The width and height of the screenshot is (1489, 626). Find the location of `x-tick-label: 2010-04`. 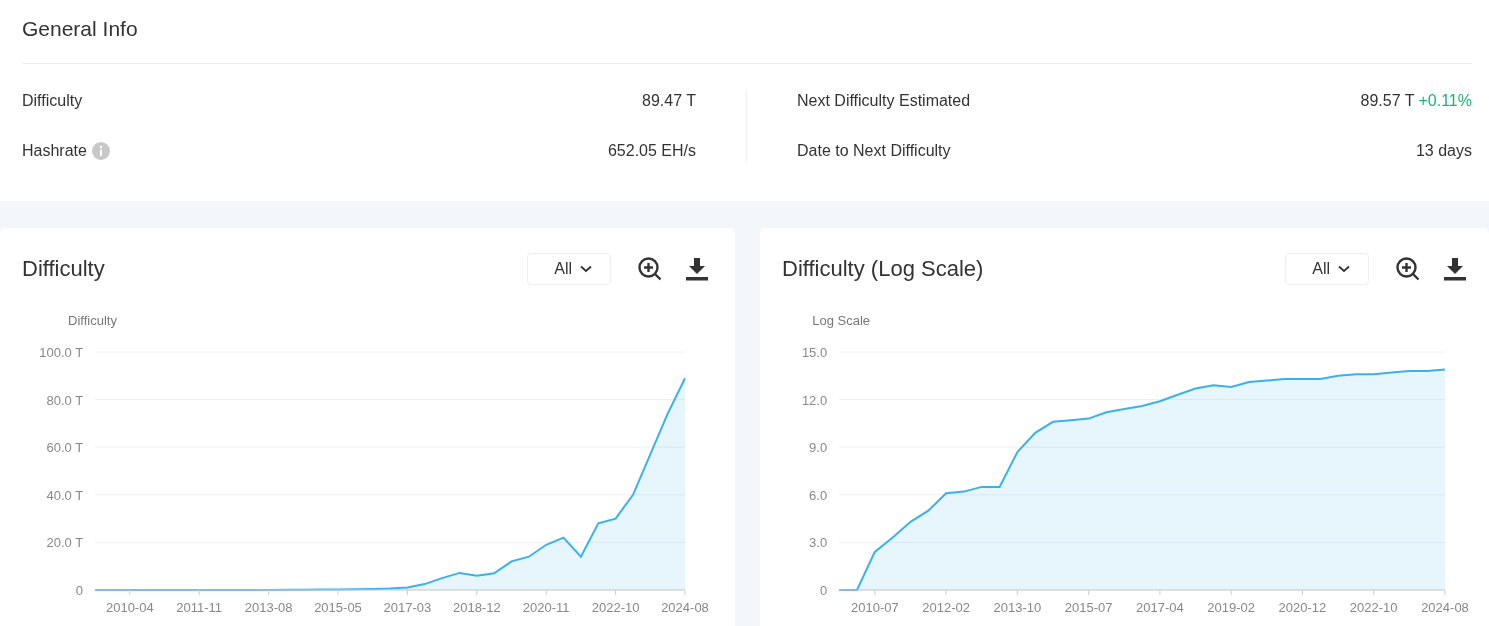

x-tick-label: 2010-04 is located at coordinates (129, 607).